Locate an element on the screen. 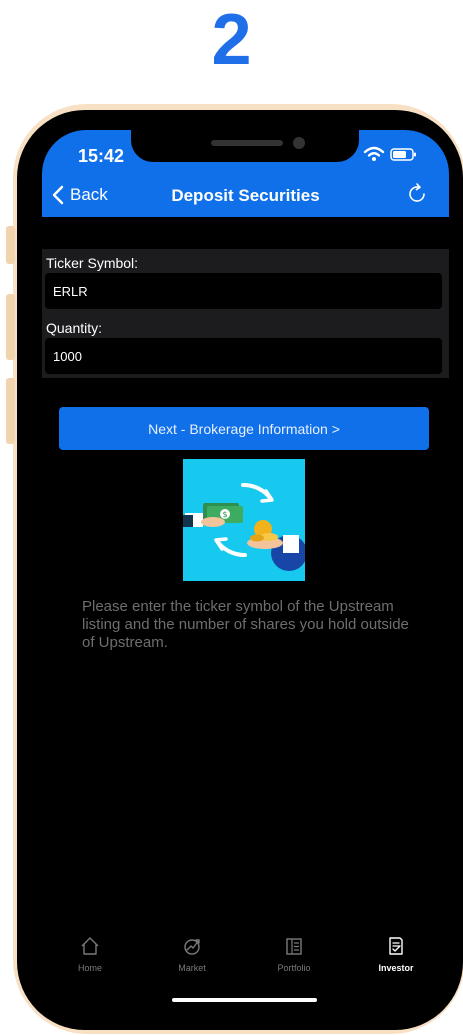 The image size is (463, 1035). tab-market: Market is located at coordinates (192, 954).